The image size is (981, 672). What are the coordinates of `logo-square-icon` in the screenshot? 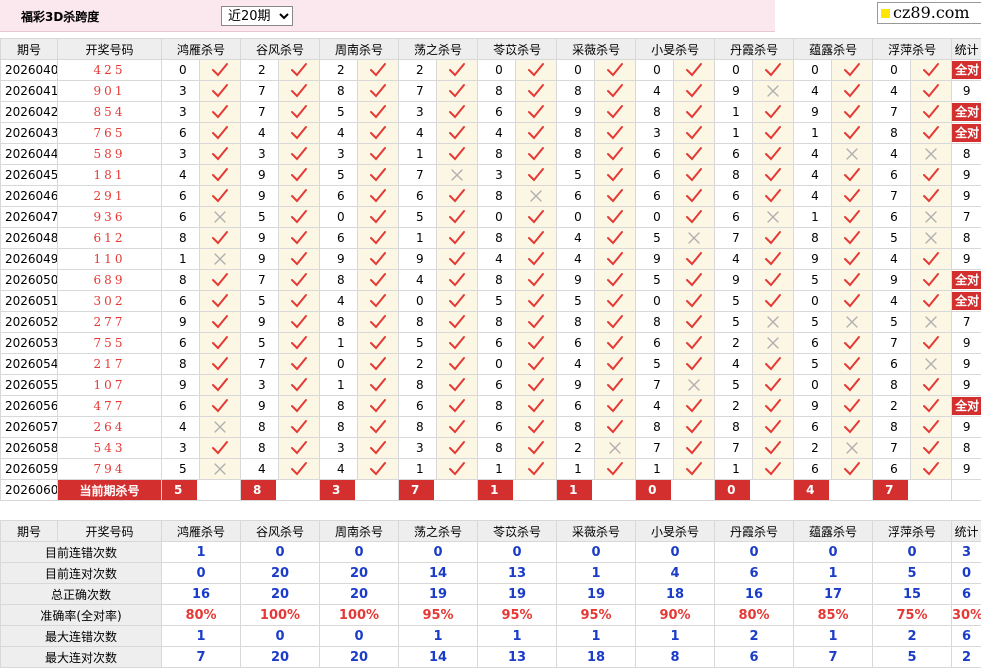 It's located at (885, 13).